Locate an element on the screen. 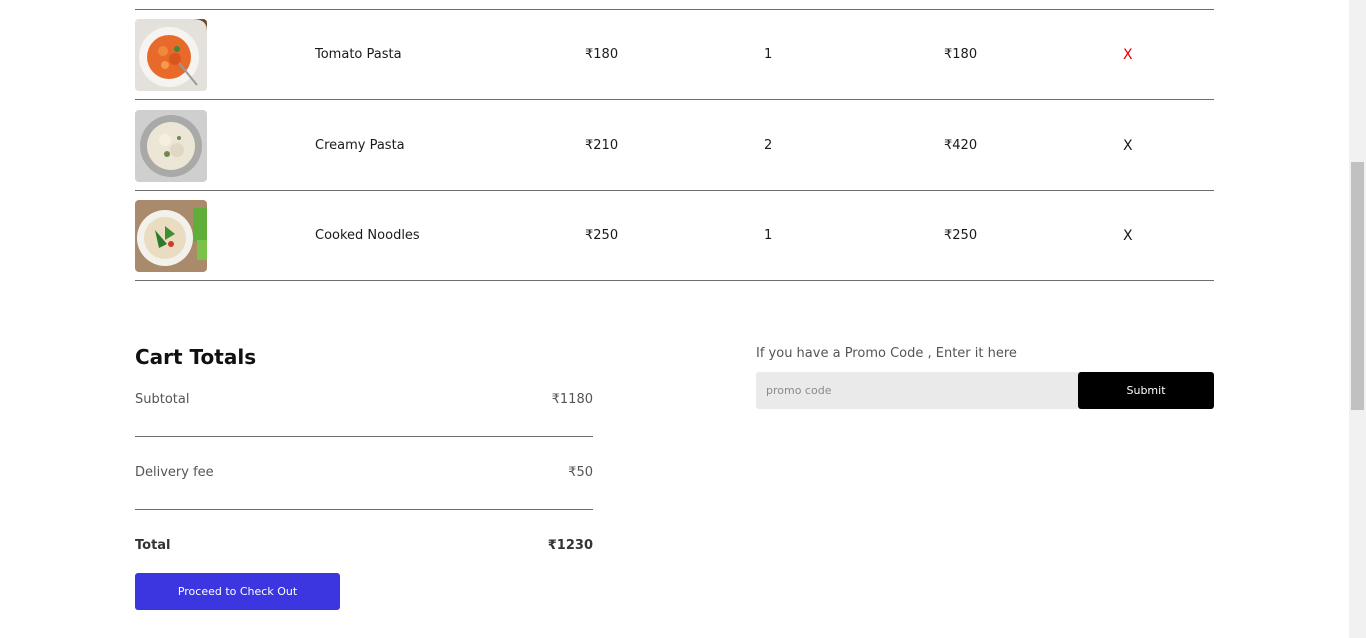  table-row: Creamy Pasta ₹210 2 ₹420 X is located at coordinates (674, 146).